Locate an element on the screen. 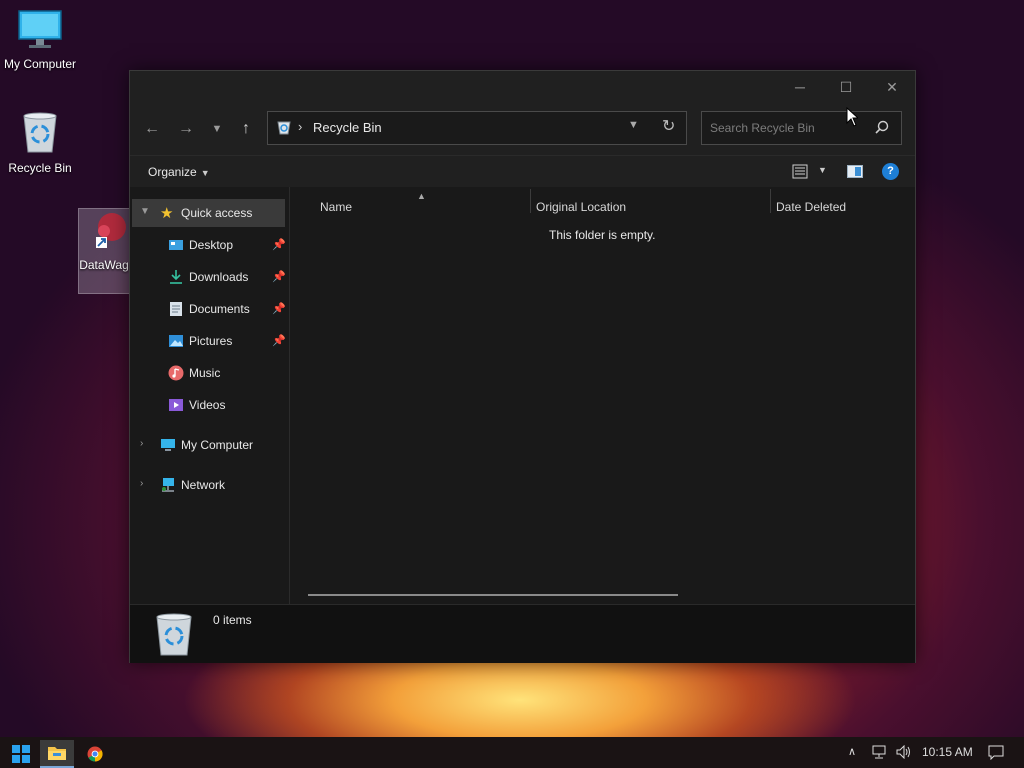 The width and height of the screenshot is (1024, 768). search-box is located at coordinates (801, 128).